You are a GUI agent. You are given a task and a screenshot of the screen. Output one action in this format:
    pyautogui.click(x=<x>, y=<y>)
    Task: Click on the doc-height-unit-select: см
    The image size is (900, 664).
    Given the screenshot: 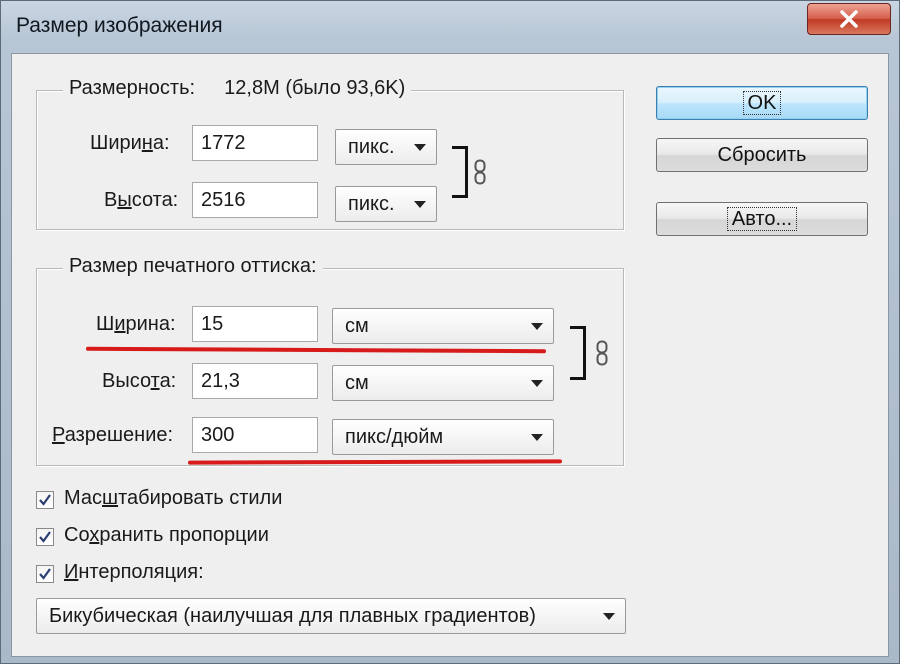 What is the action you would take?
    pyautogui.click(x=443, y=383)
    